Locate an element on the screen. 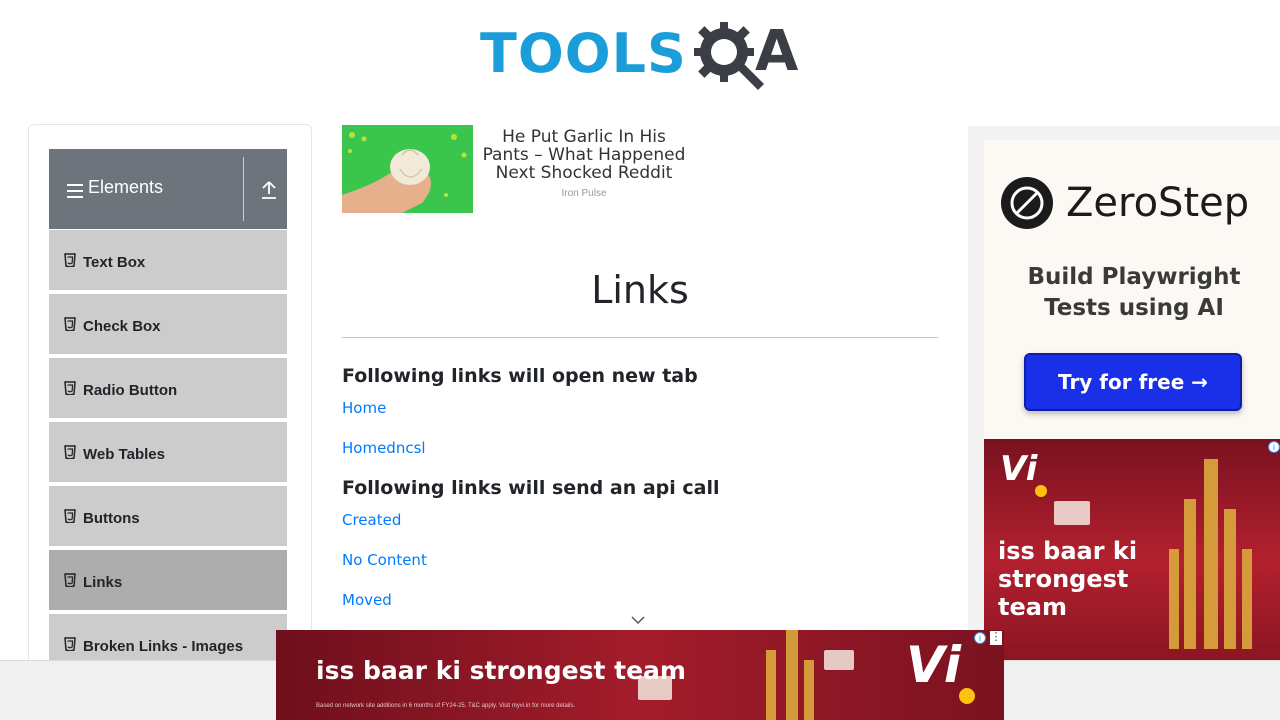  title-divider is located at coordinates (640, 337).